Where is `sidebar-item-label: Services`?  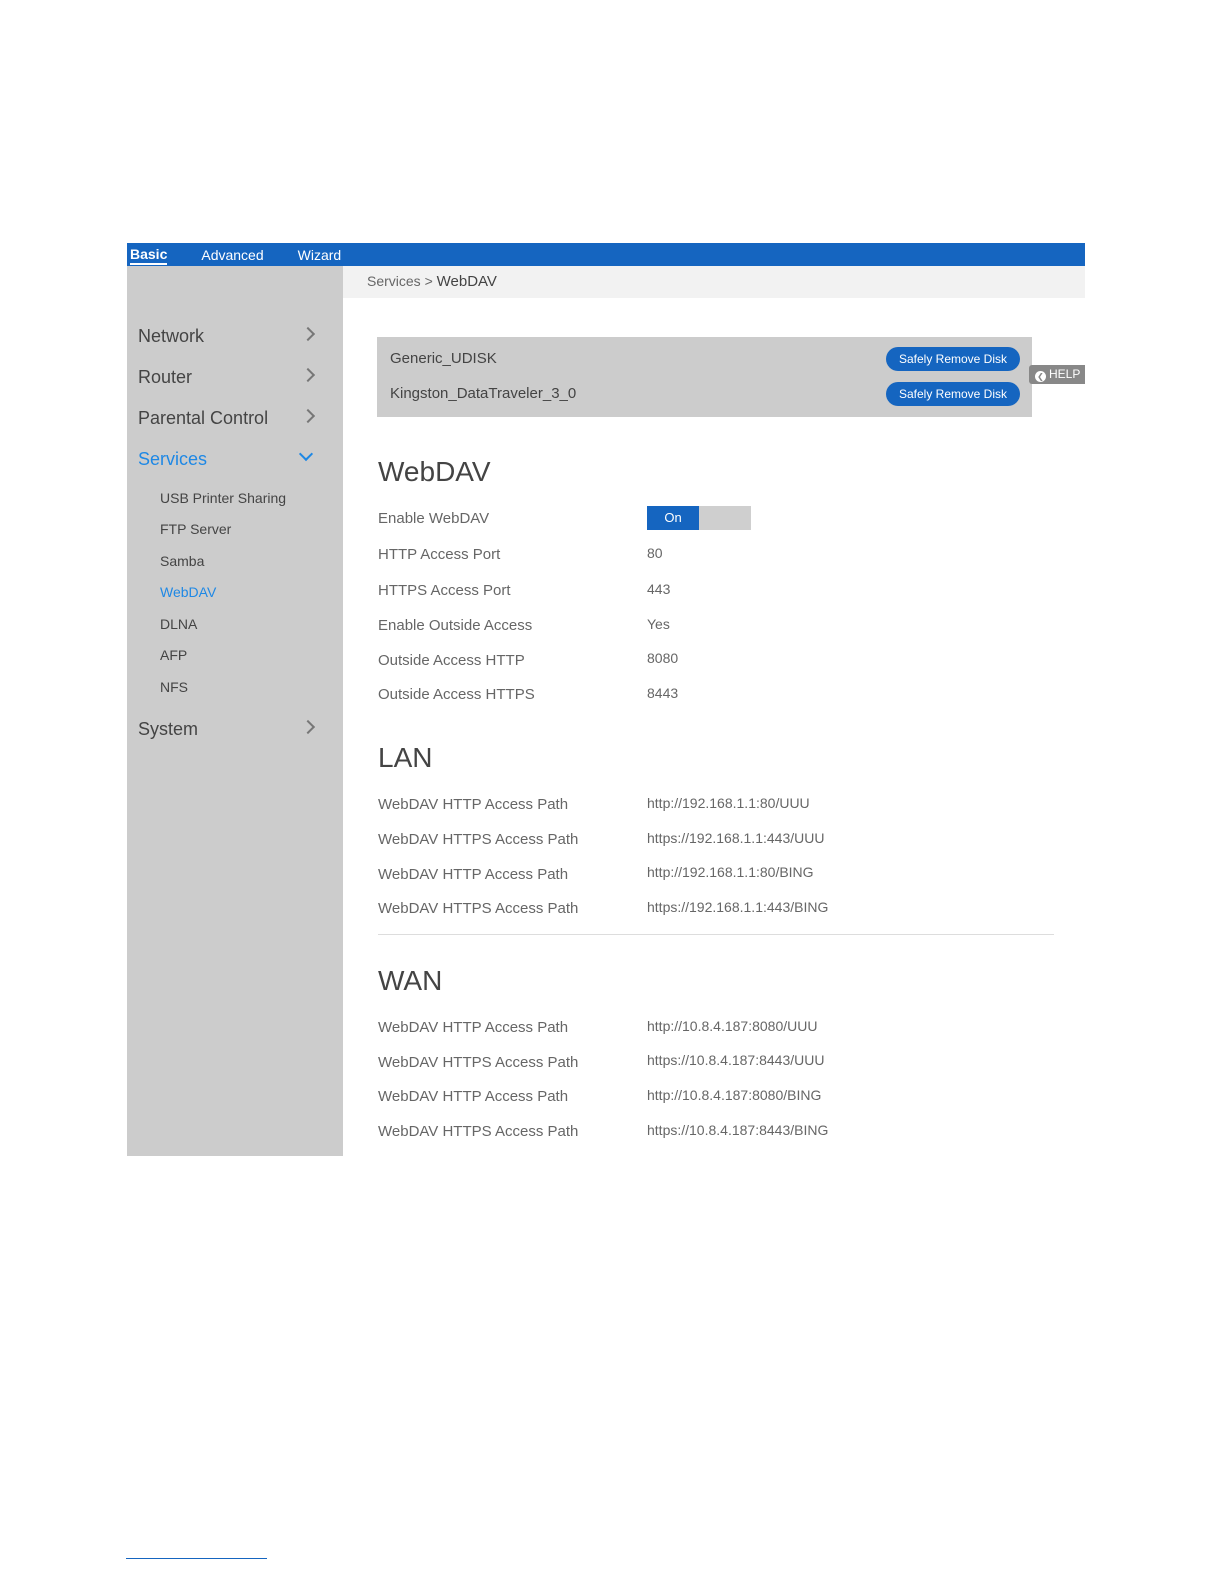
sidebar-item-label: Services is located at coordinates (173, 459).